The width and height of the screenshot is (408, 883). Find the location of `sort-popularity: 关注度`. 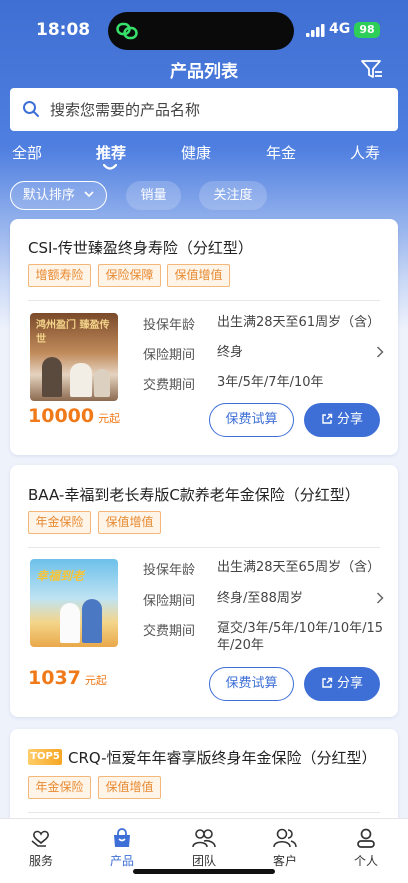

sort-popularity: 关注度 is located at coordinates (233, 195).